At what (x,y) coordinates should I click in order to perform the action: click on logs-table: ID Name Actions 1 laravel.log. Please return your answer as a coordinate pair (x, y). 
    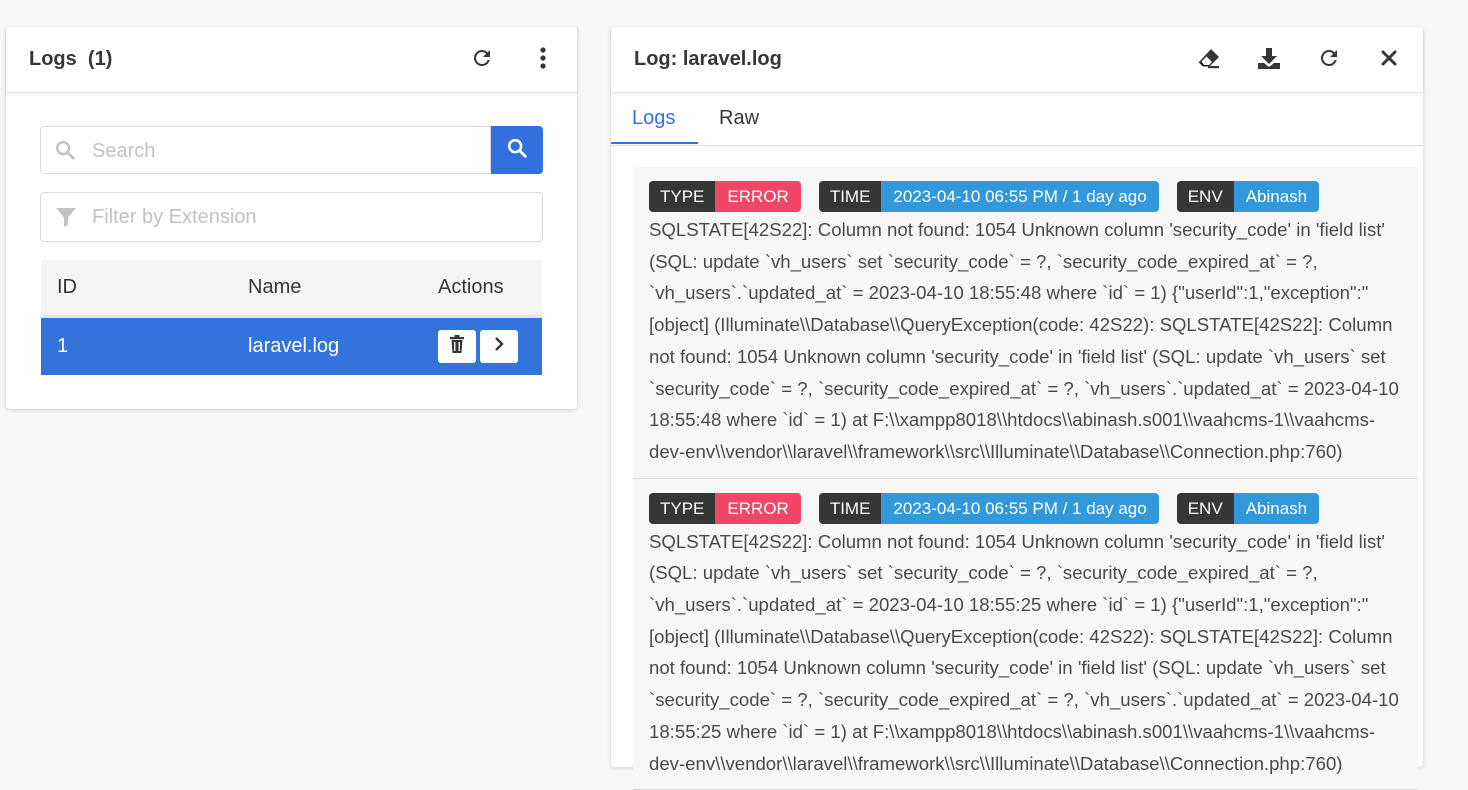
    Looking at the image, I should click on (291, 317).